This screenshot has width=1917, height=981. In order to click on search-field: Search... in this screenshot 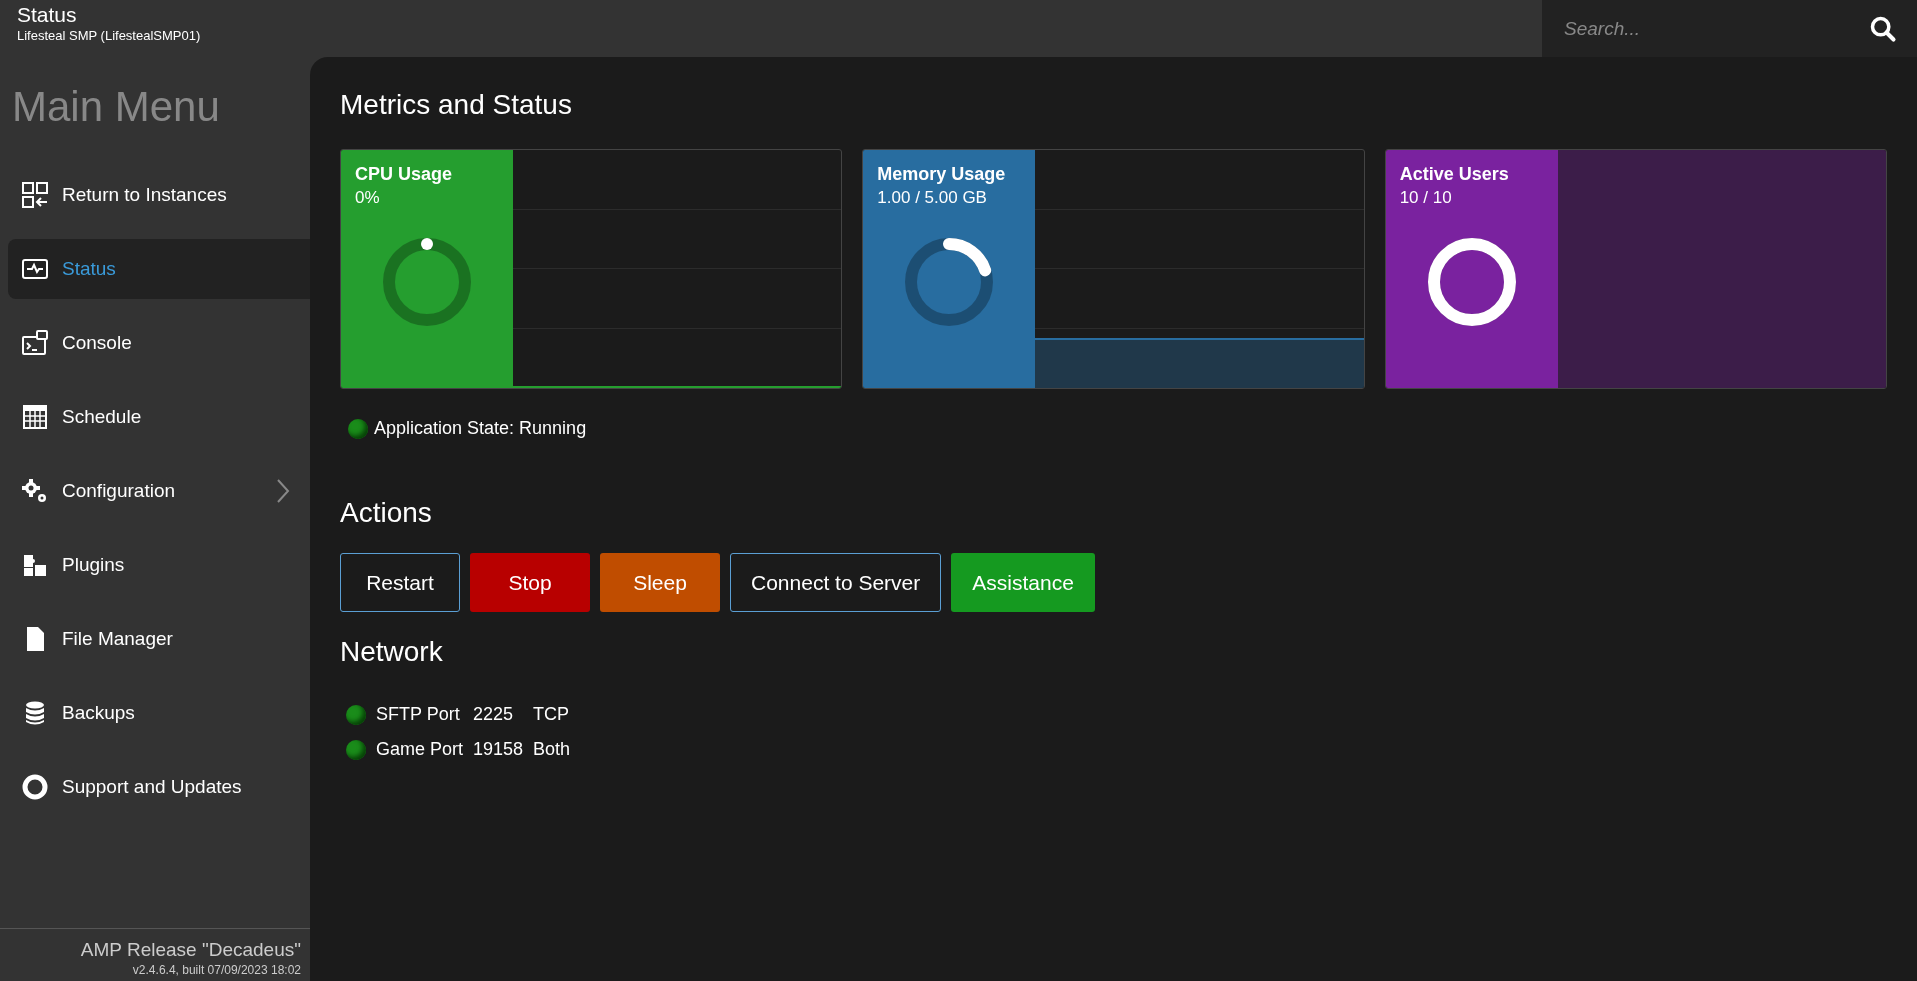, I will do `click(1715, 28)`.